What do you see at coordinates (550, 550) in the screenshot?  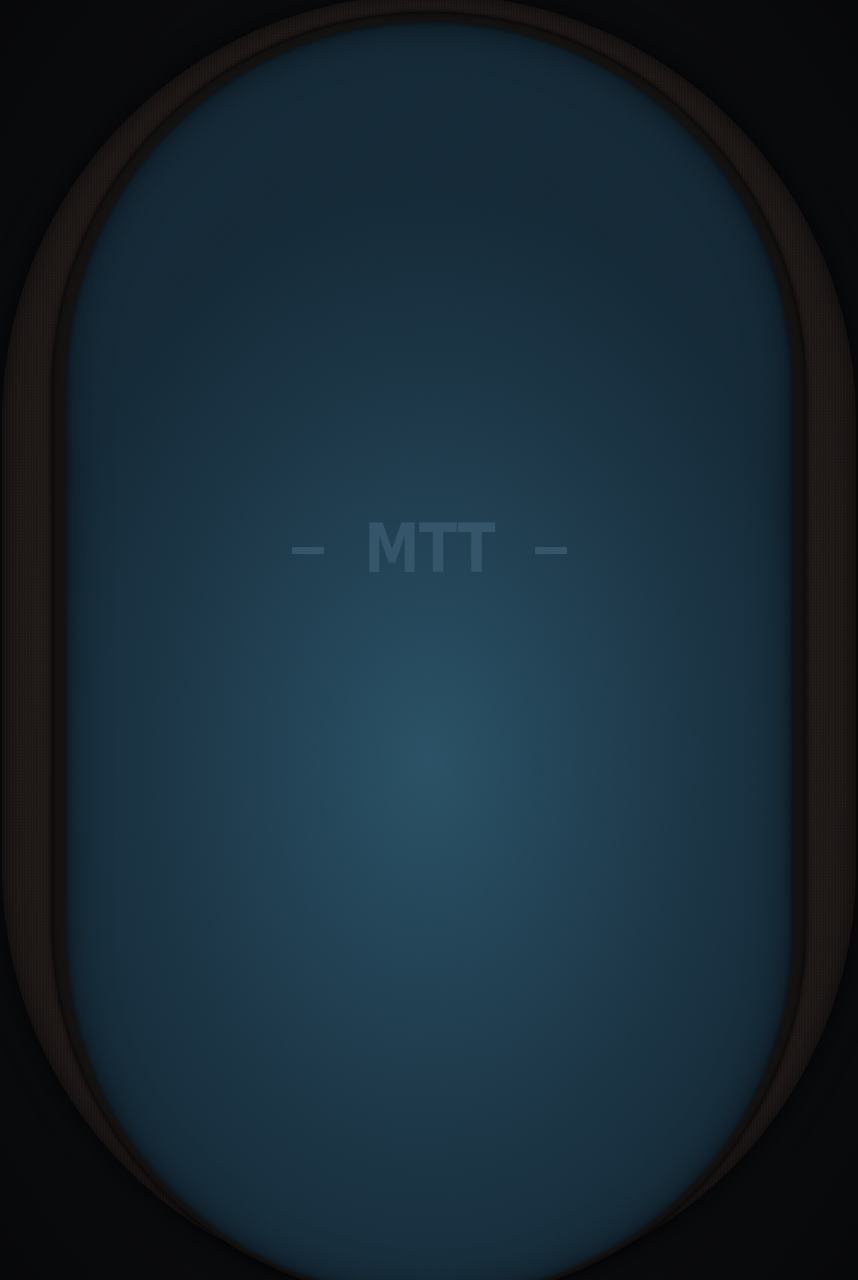 I see `logo-right-dash` at bounding box center [550, 550].